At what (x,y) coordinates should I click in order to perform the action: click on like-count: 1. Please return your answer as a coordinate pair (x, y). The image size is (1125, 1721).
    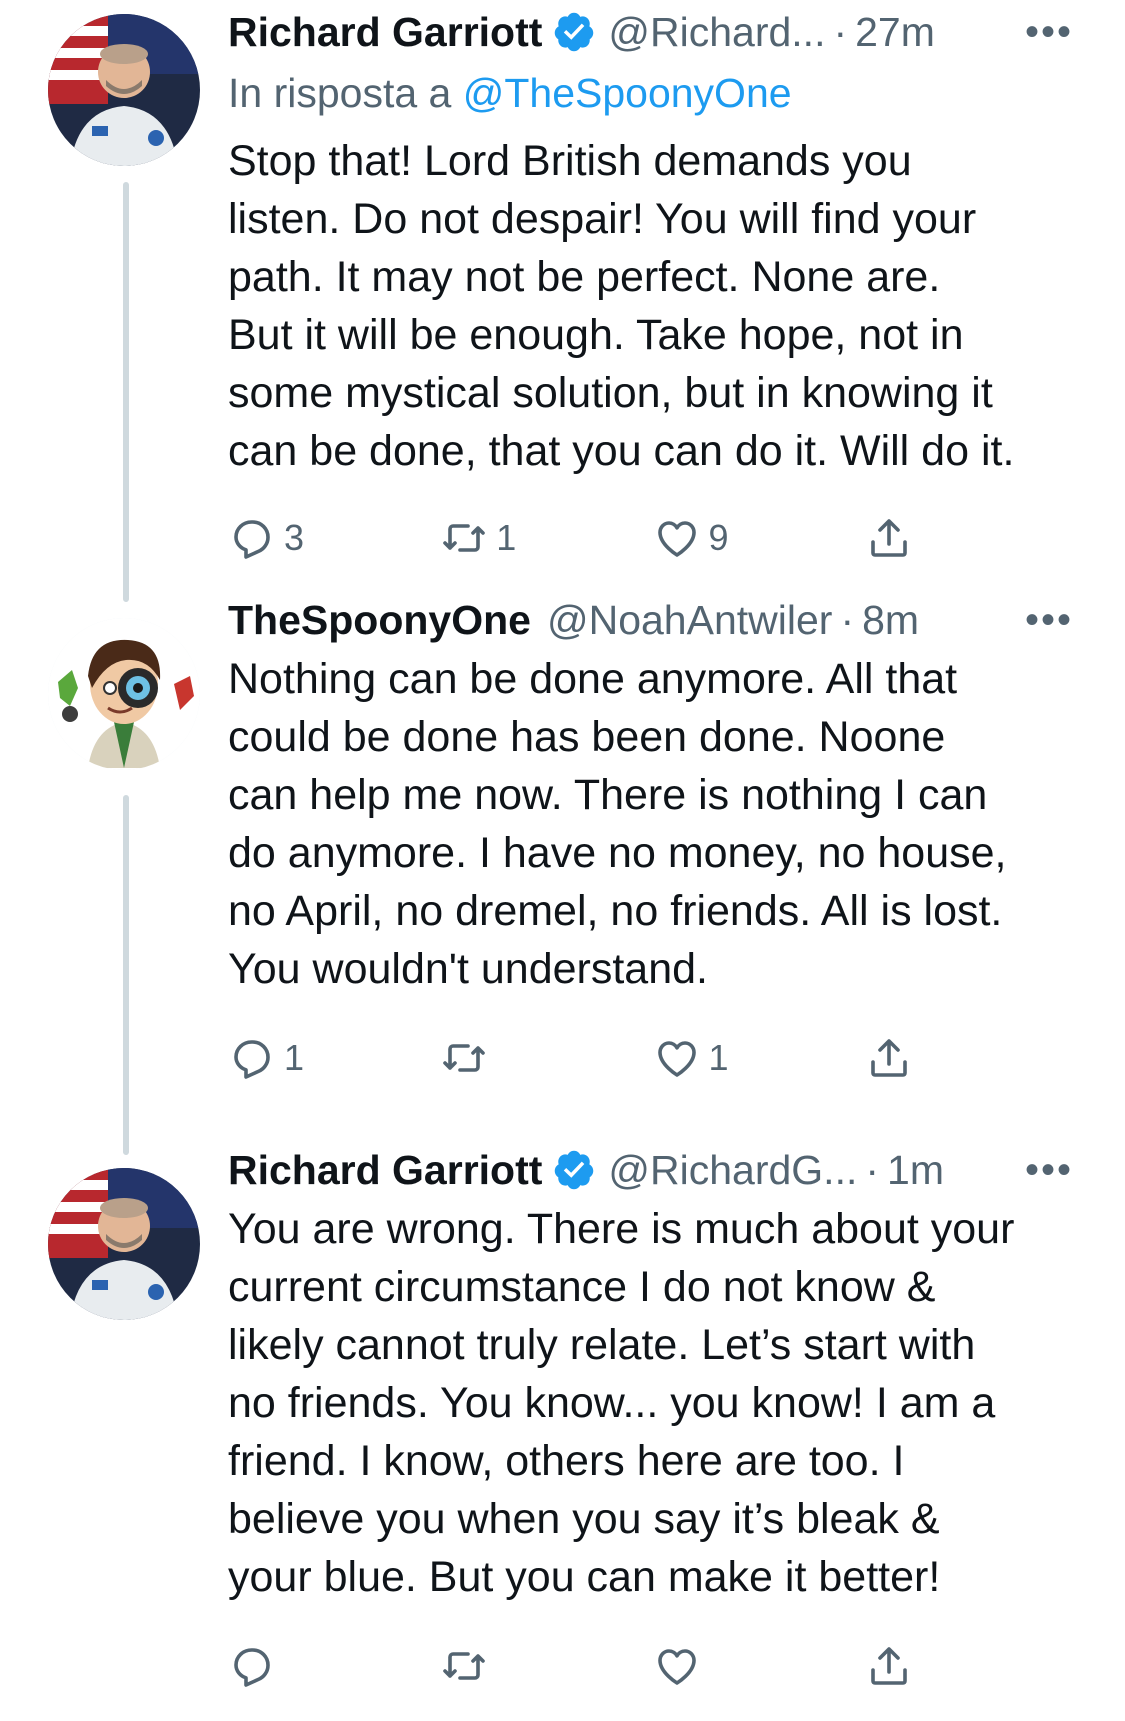
    Looking at the image, I should click on (718, 1057).